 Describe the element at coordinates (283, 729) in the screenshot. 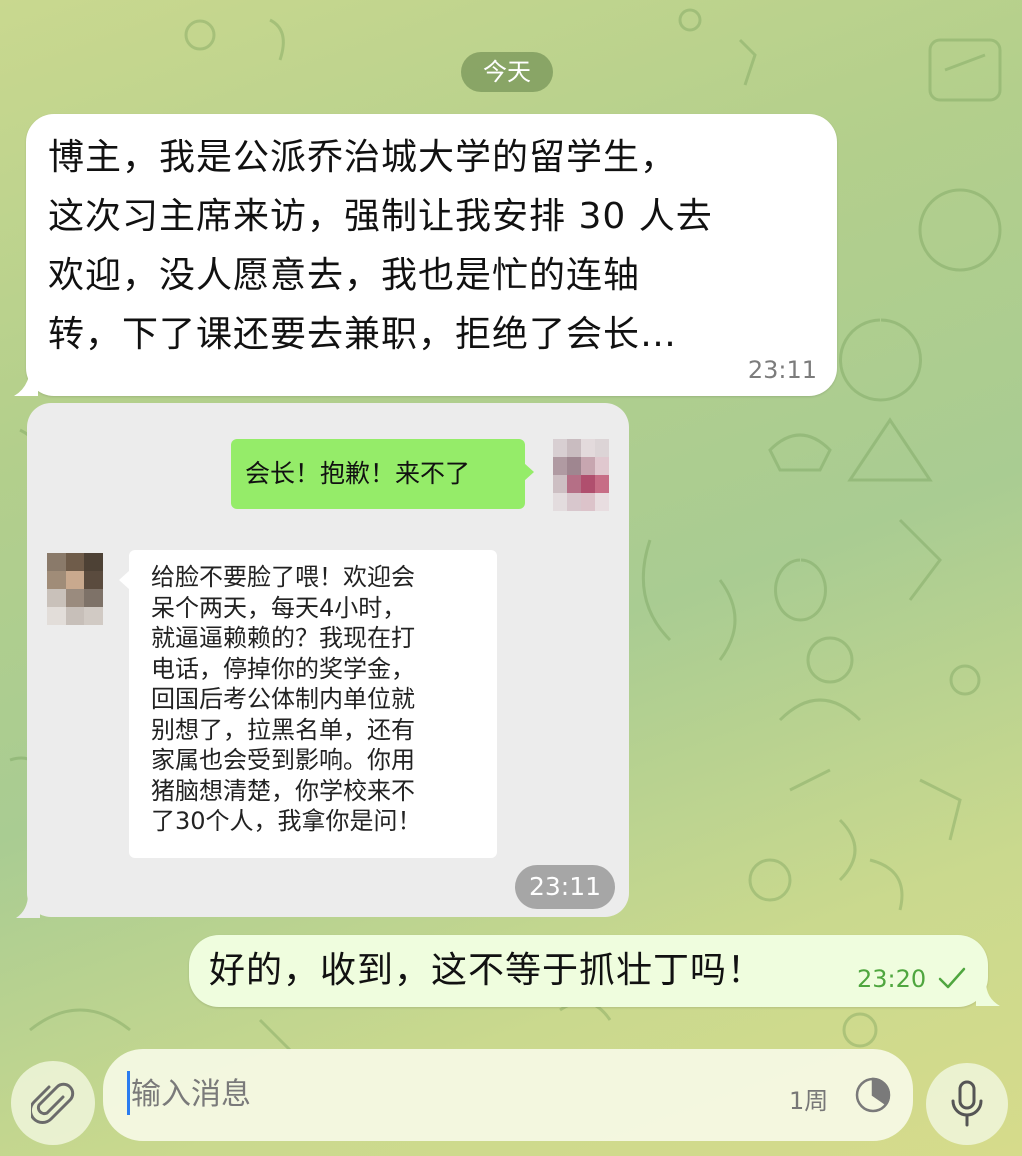

I see `message-line: 别想了，拉黑名单，还有` at that location.